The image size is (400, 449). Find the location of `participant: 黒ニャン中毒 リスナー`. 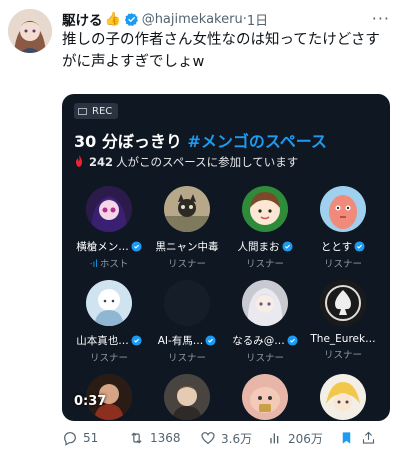

participant: 黒ニャン中毒 リスナー is located at coordinates (187, 228).